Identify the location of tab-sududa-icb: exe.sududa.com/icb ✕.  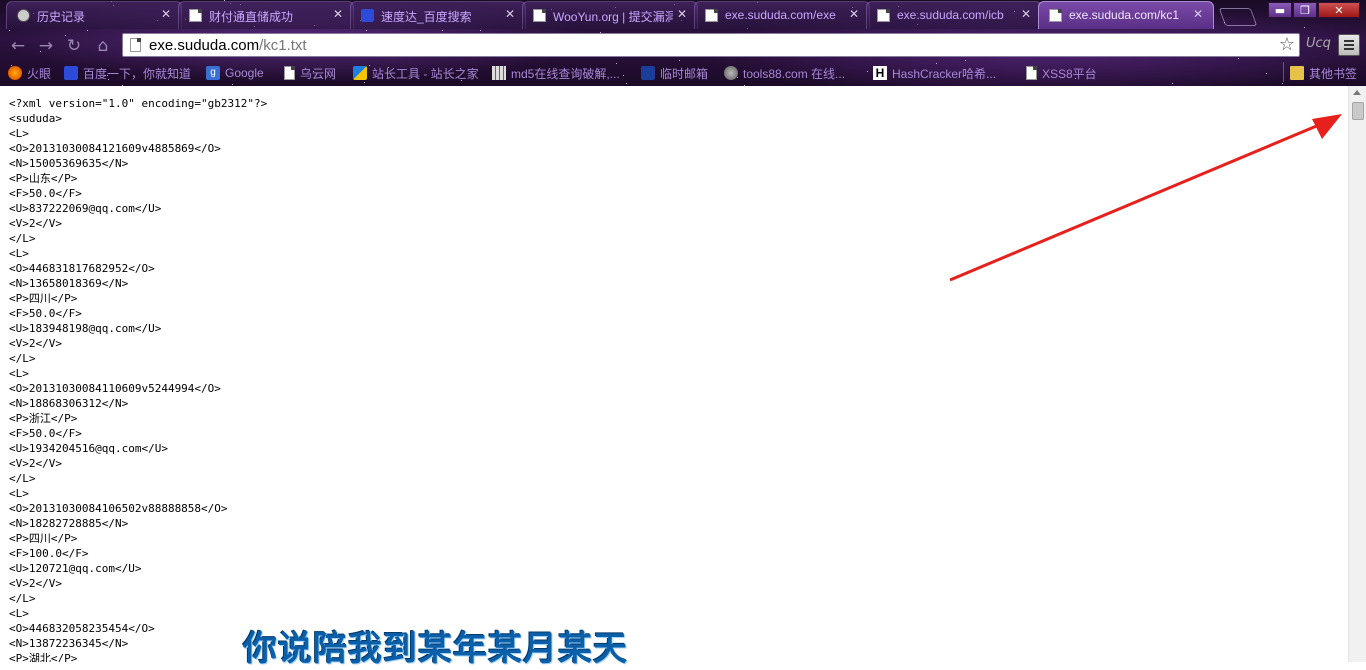
(954, 15).